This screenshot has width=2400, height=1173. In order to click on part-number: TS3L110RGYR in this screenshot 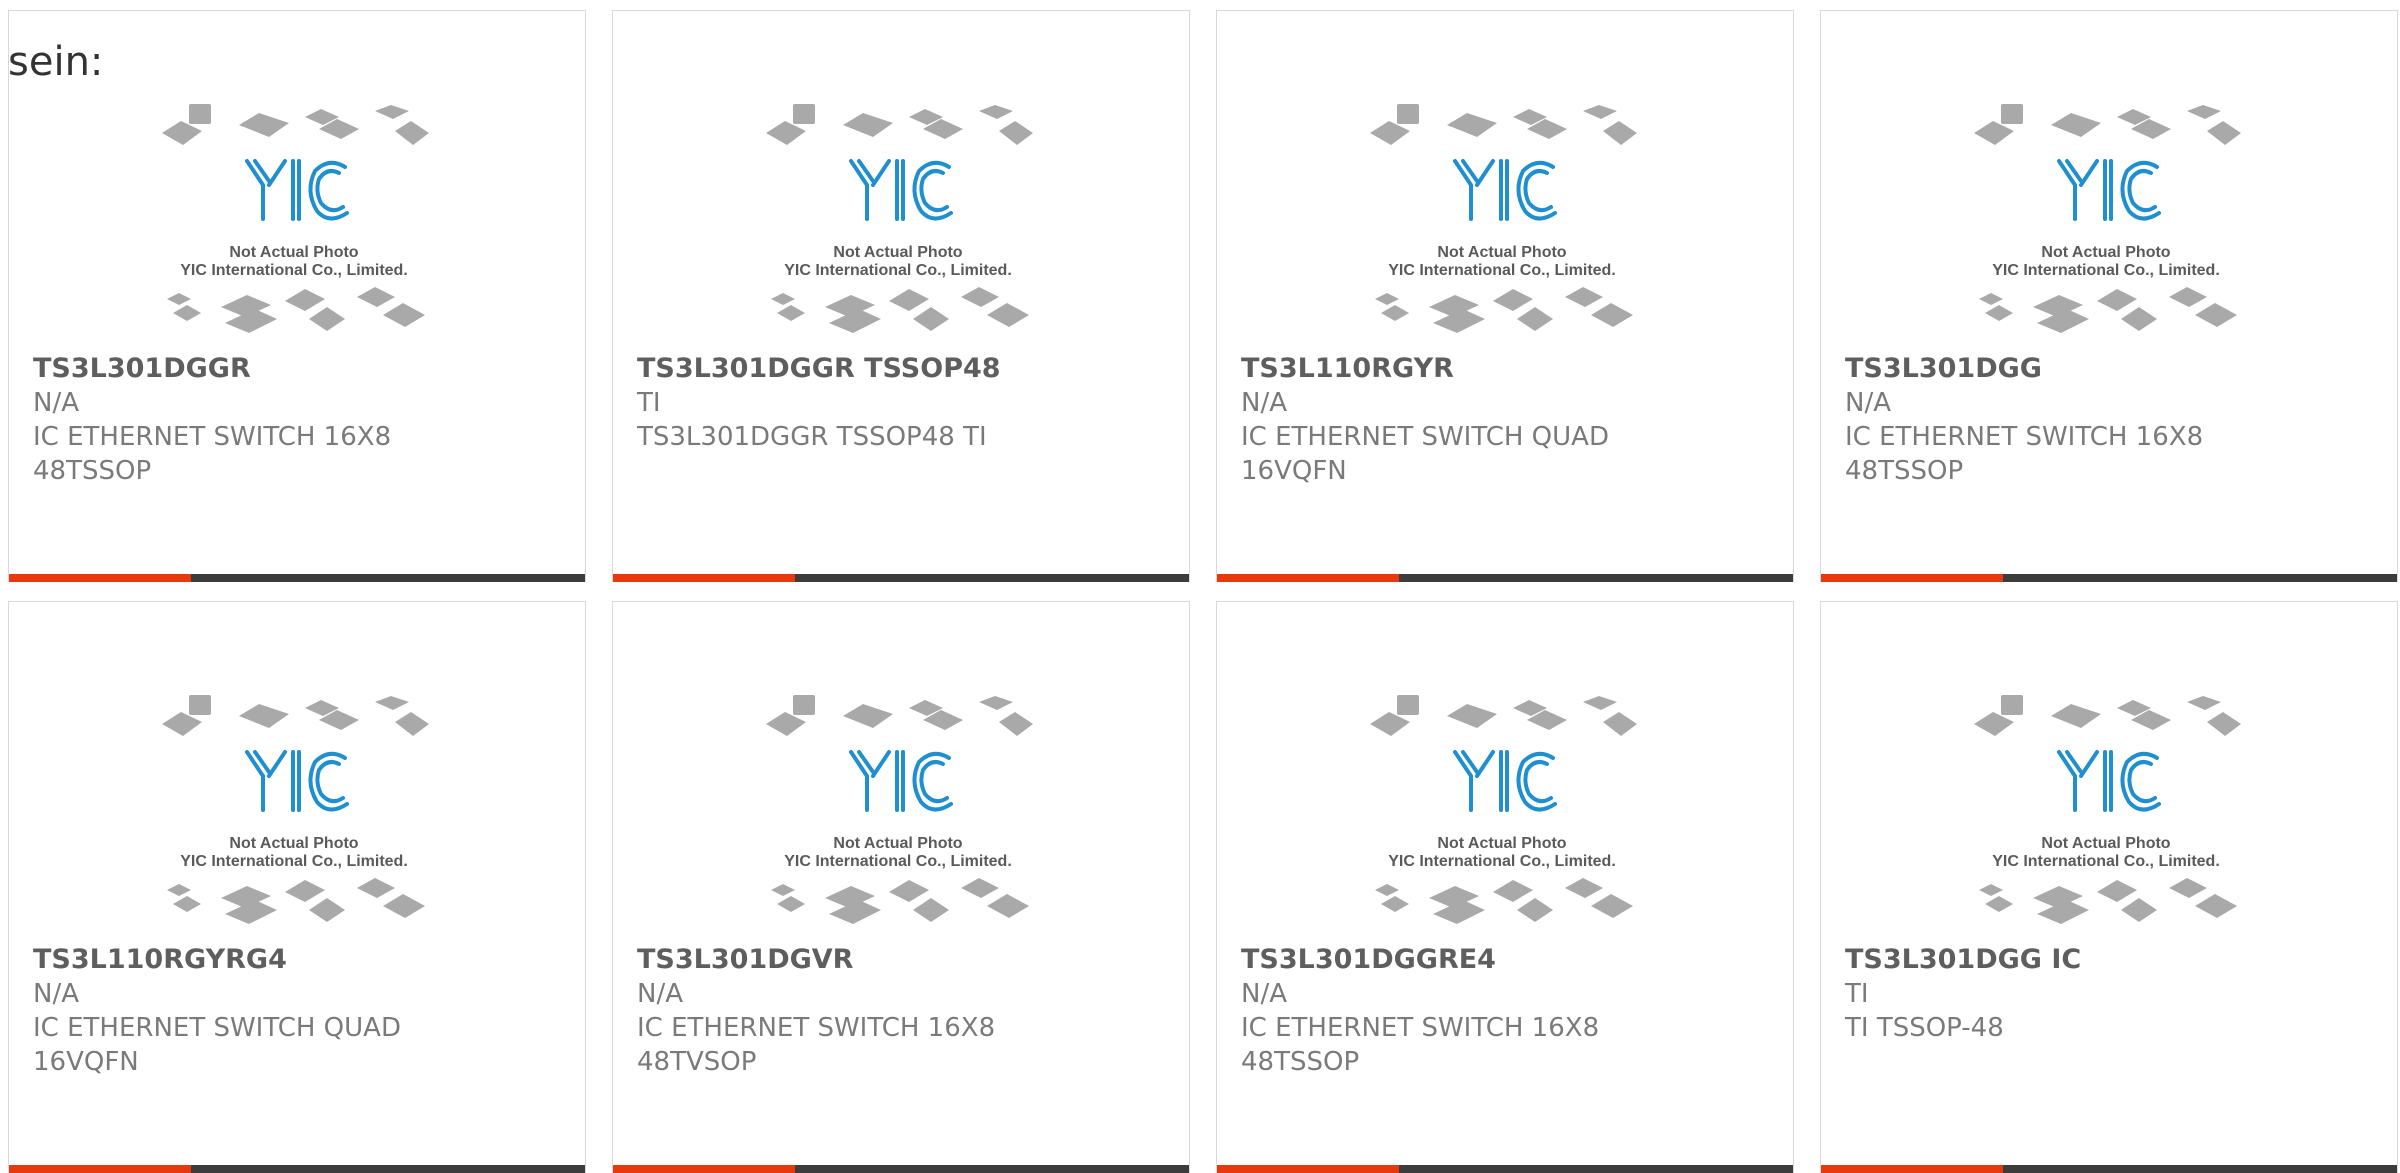, I will do `click(1506, 369)`.